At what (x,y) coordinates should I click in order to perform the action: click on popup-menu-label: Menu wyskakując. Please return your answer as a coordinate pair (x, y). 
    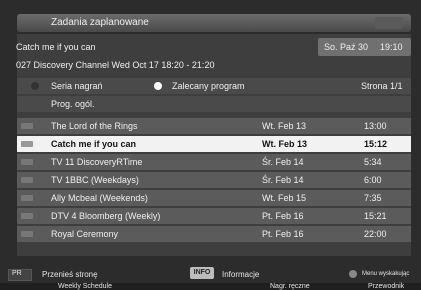
    Looking at the image, I should click on (386, 274).